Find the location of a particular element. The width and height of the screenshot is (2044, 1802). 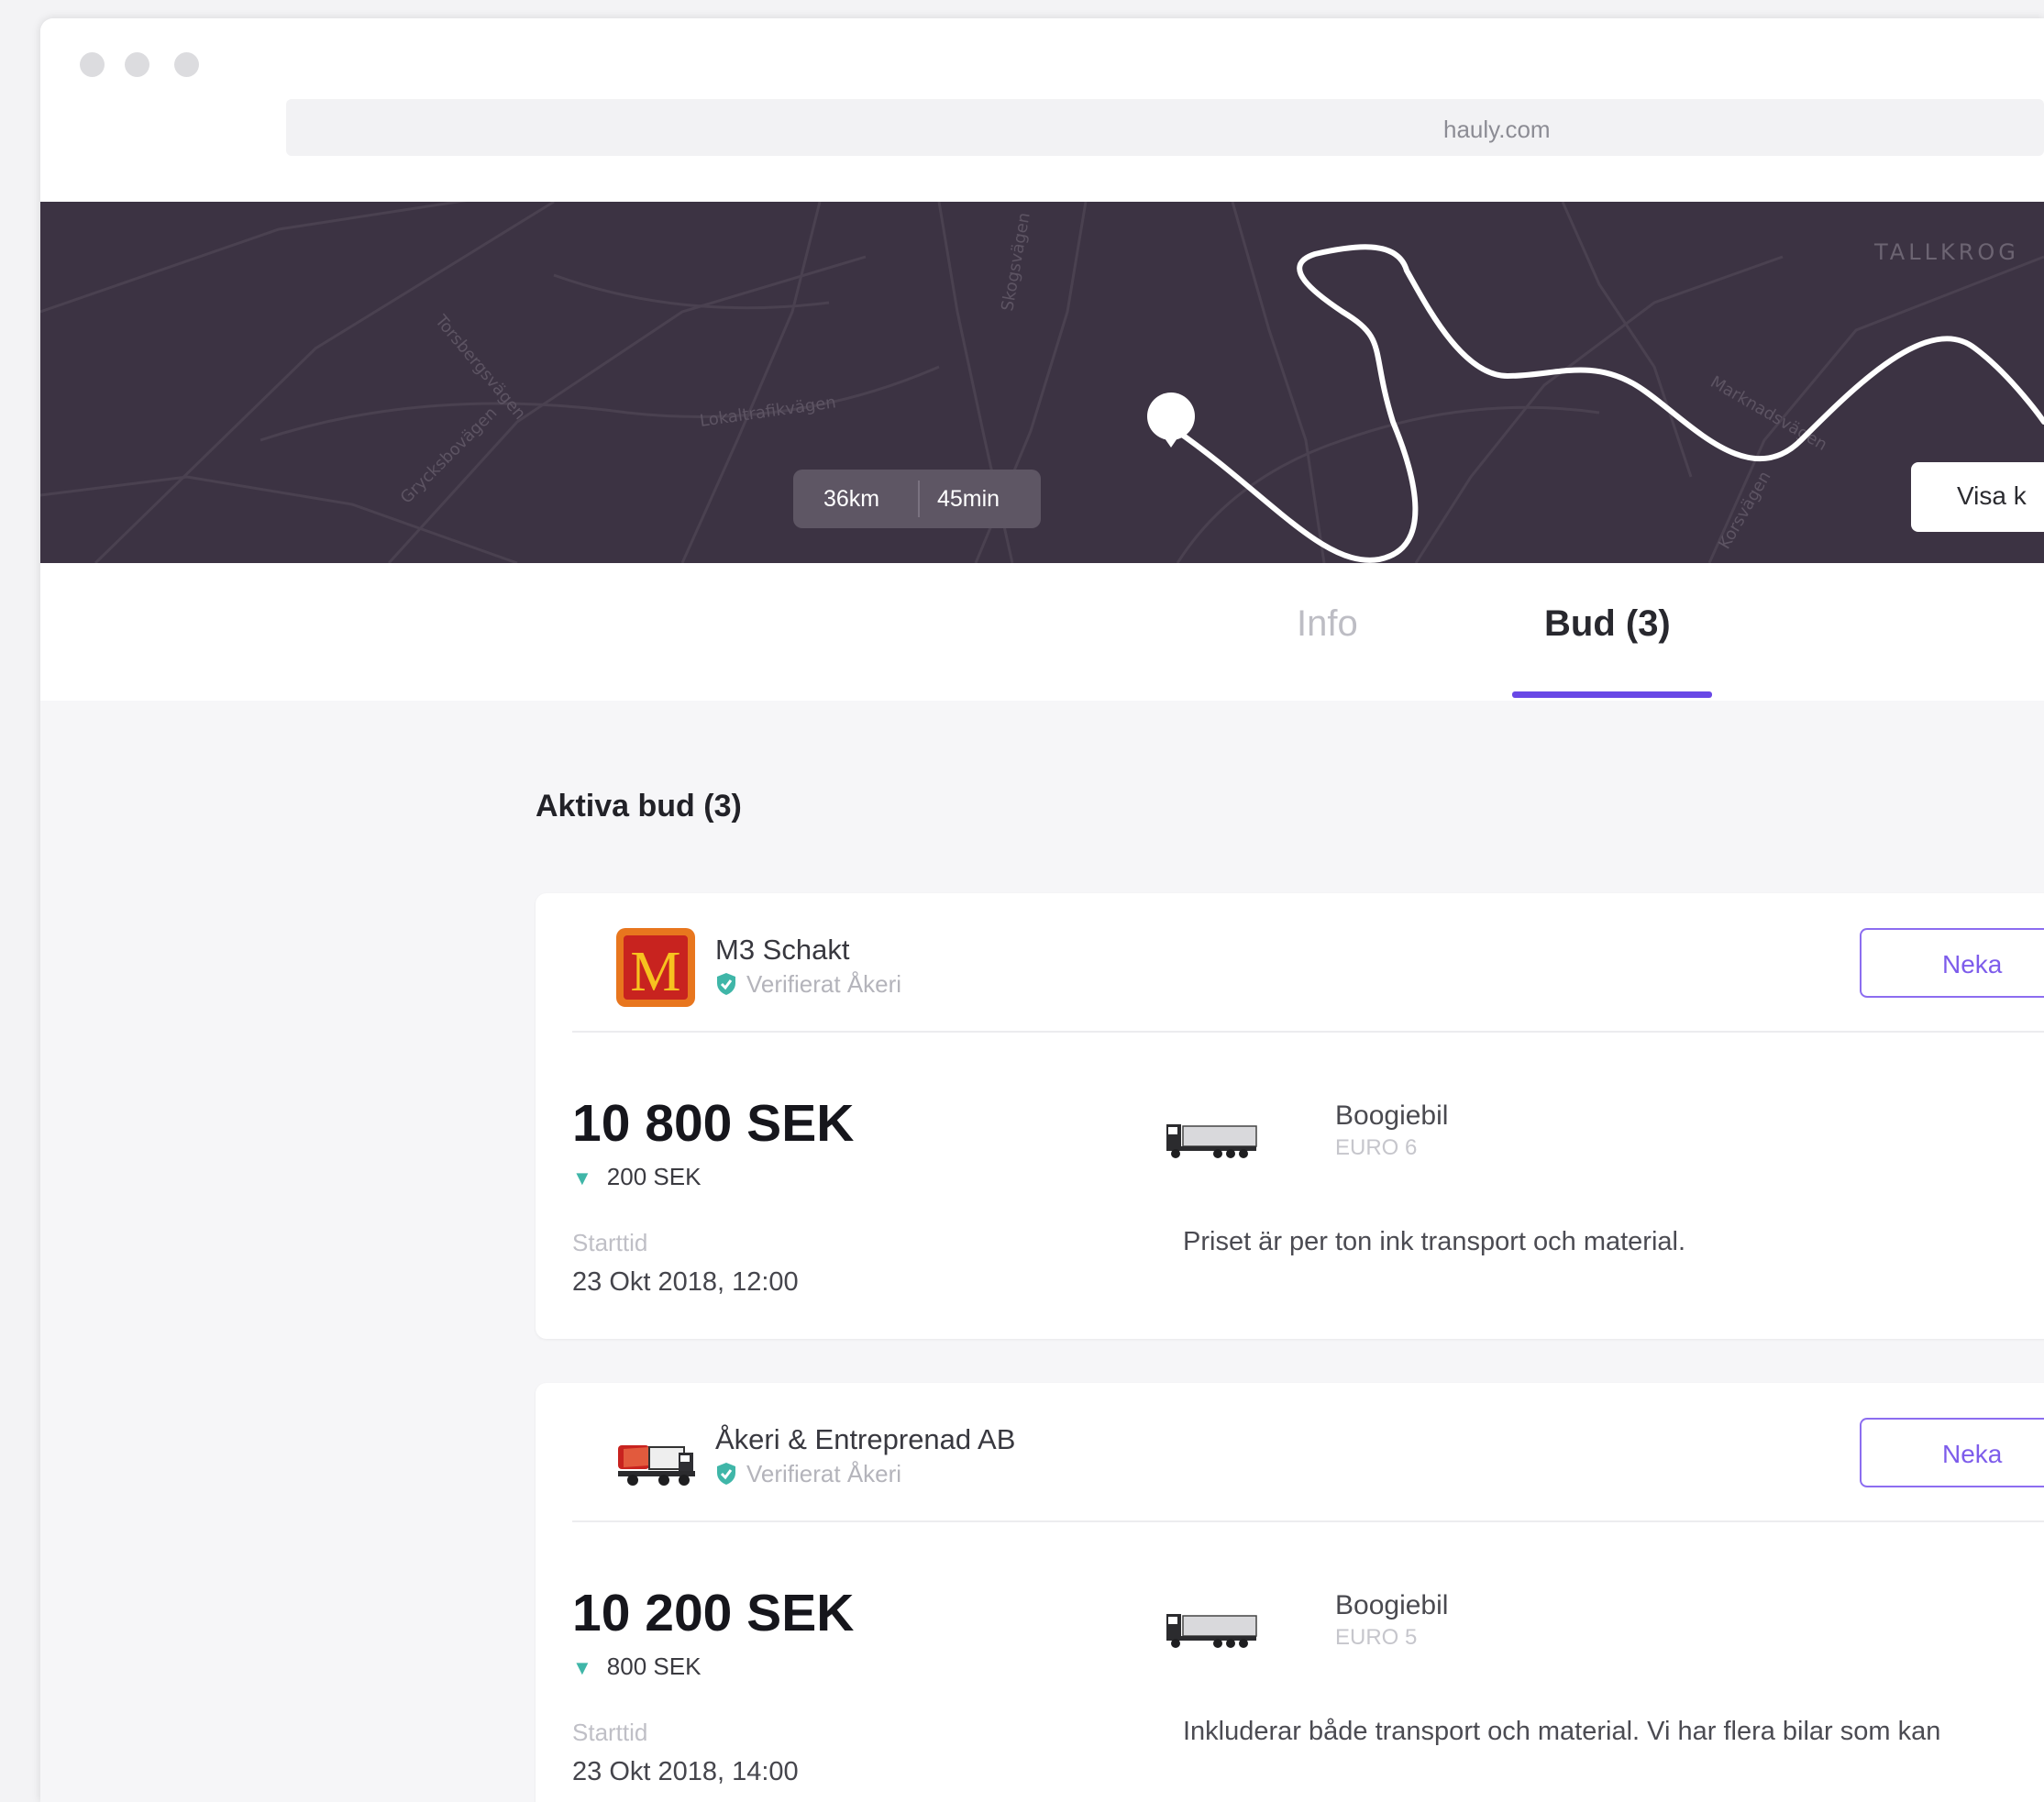

browser-chrome: hauly.com is located at coordinates (1042, 110).